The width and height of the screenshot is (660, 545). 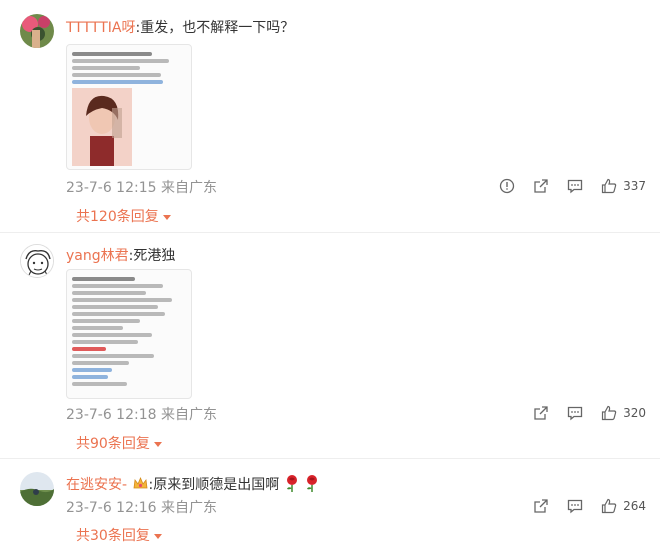 I want to click on like-button: 264, so click(x=623, y=506).